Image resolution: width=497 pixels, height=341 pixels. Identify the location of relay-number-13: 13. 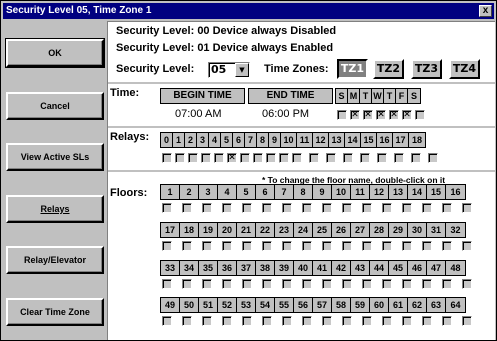
(337, 140).